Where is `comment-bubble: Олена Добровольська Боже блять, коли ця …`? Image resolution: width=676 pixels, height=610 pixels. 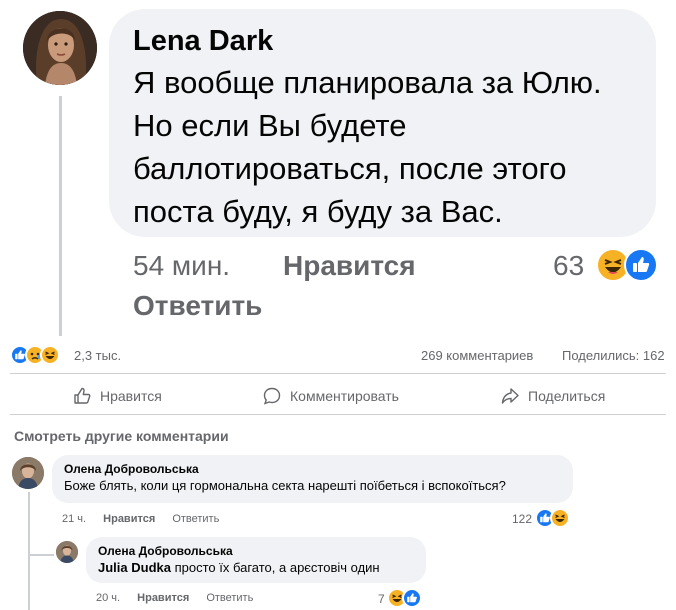 comment-bubble: Олена Добровольська Боже блять, коли ця … is located at coordinates (312, 479).